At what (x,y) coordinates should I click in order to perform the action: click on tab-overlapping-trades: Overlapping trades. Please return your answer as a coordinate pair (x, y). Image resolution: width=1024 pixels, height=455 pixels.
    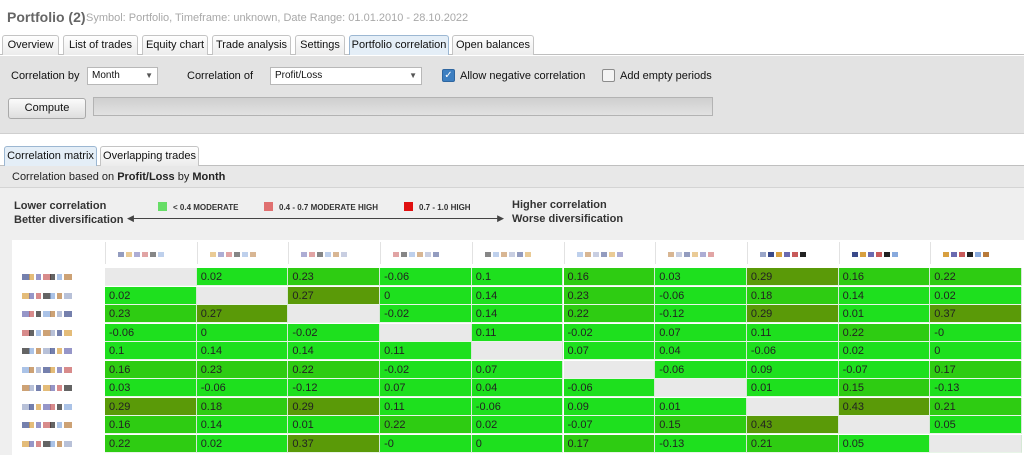
    Looking at the image, I should click on (149, 156).